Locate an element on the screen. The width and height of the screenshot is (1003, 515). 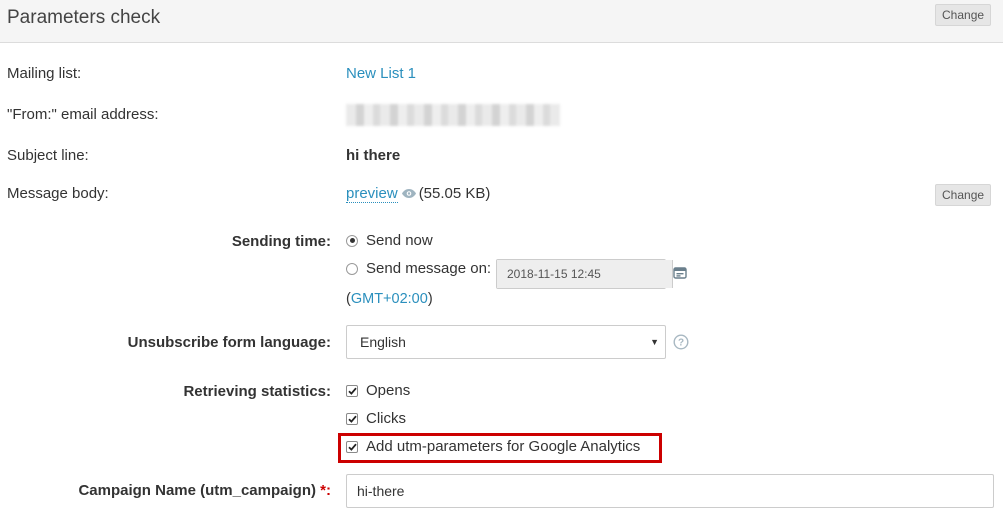
datetime-picker is located at coordinates (591, 274).